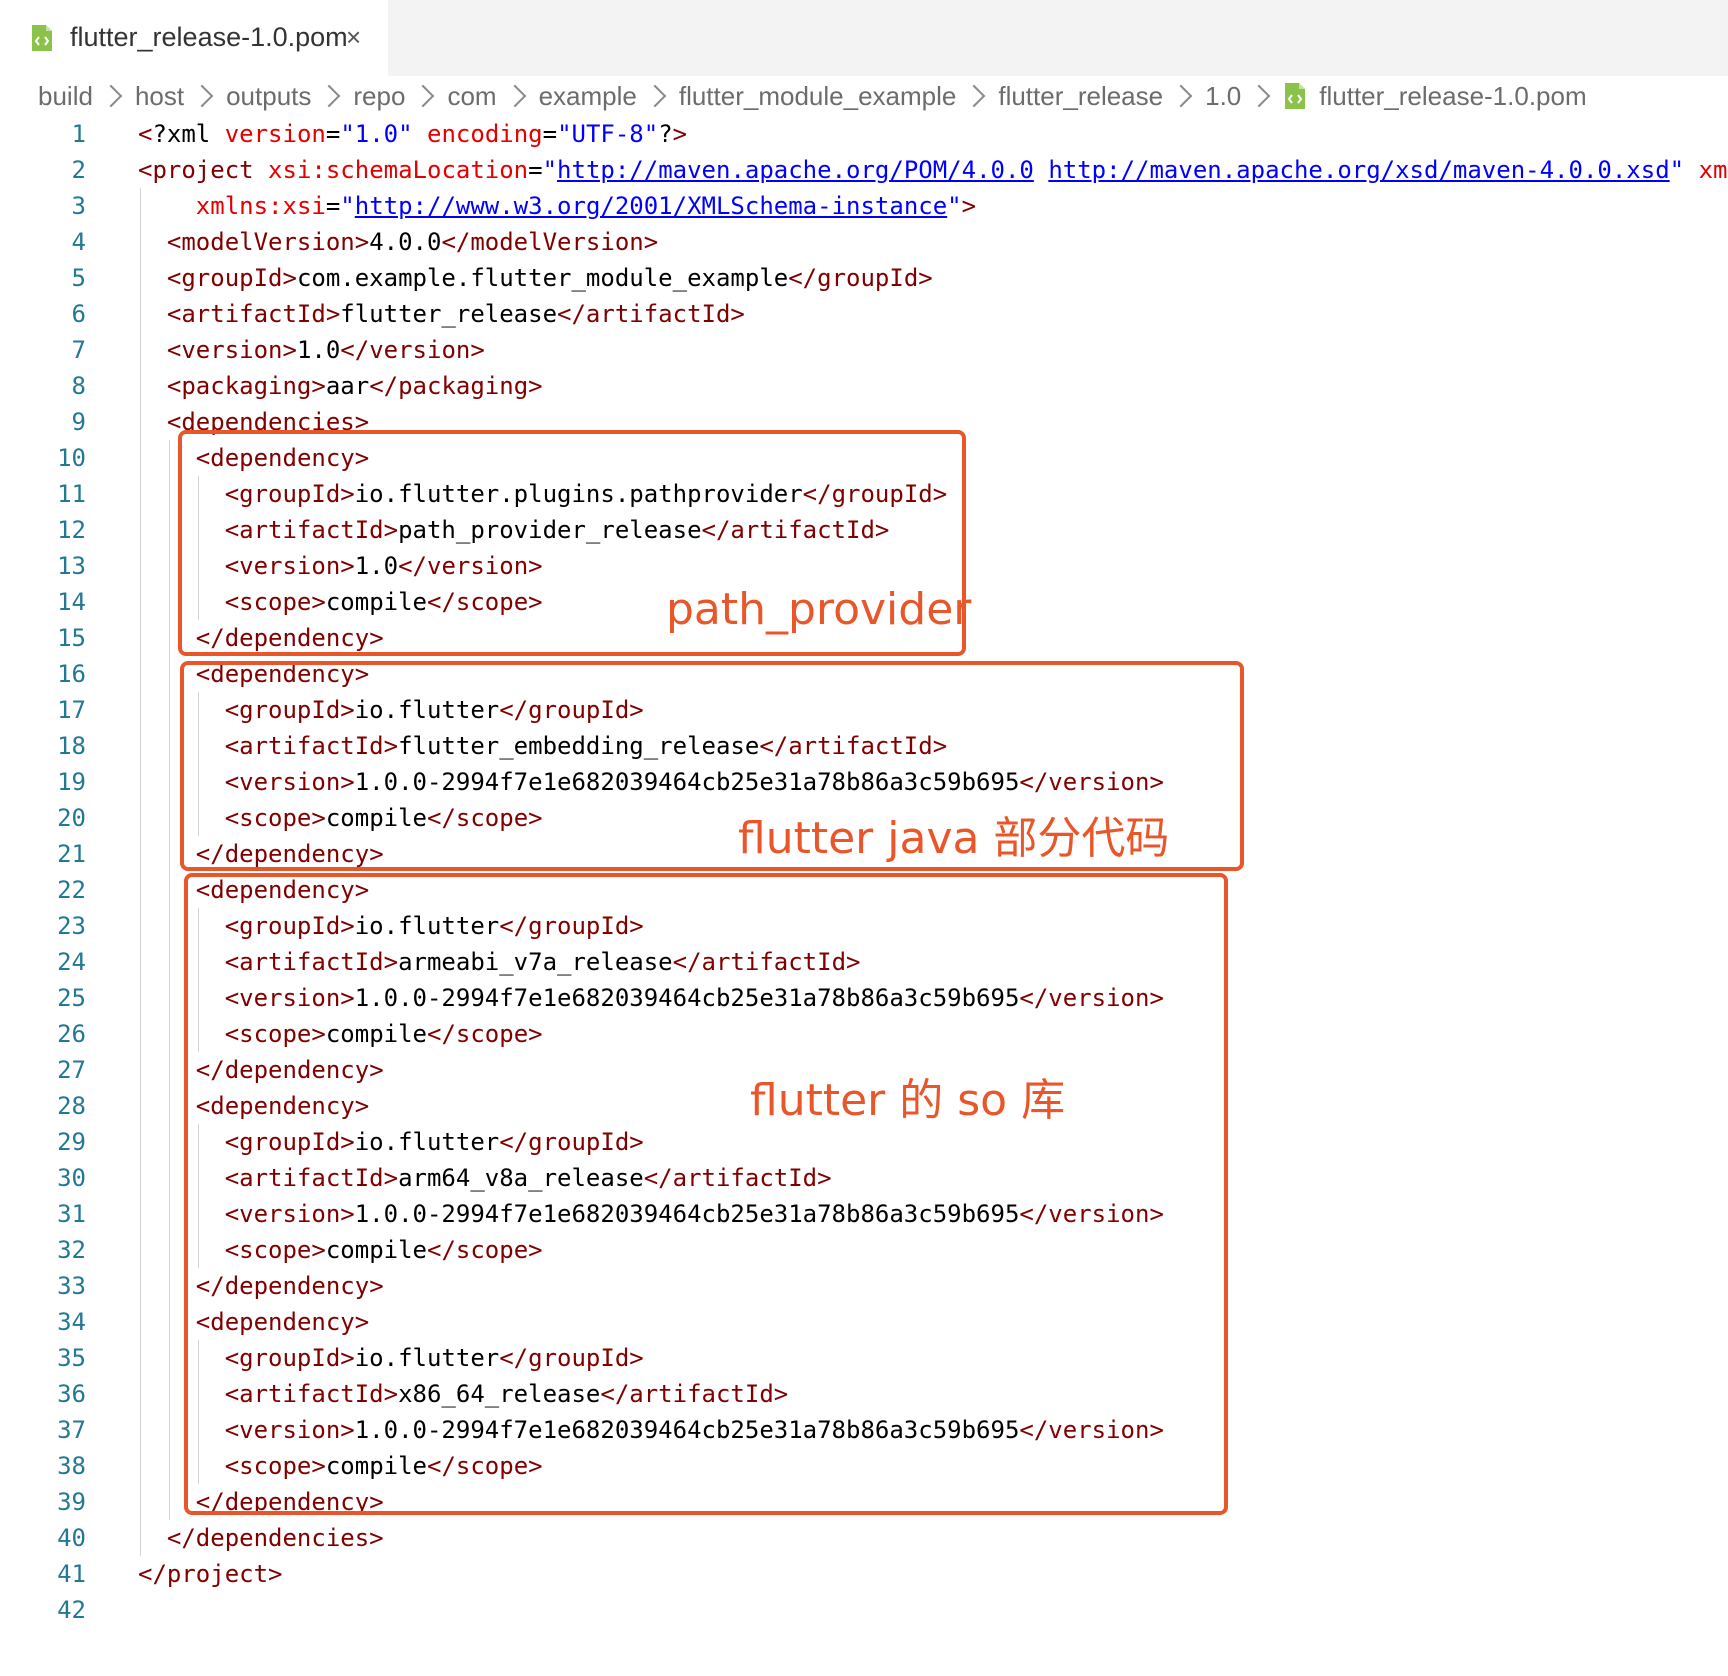 This screenshot has width=1728, height=1676. What do you see at coordinates (71, 1322) in the screenshot?
I see `line-number: 34` at bounding box center [71, 1322].